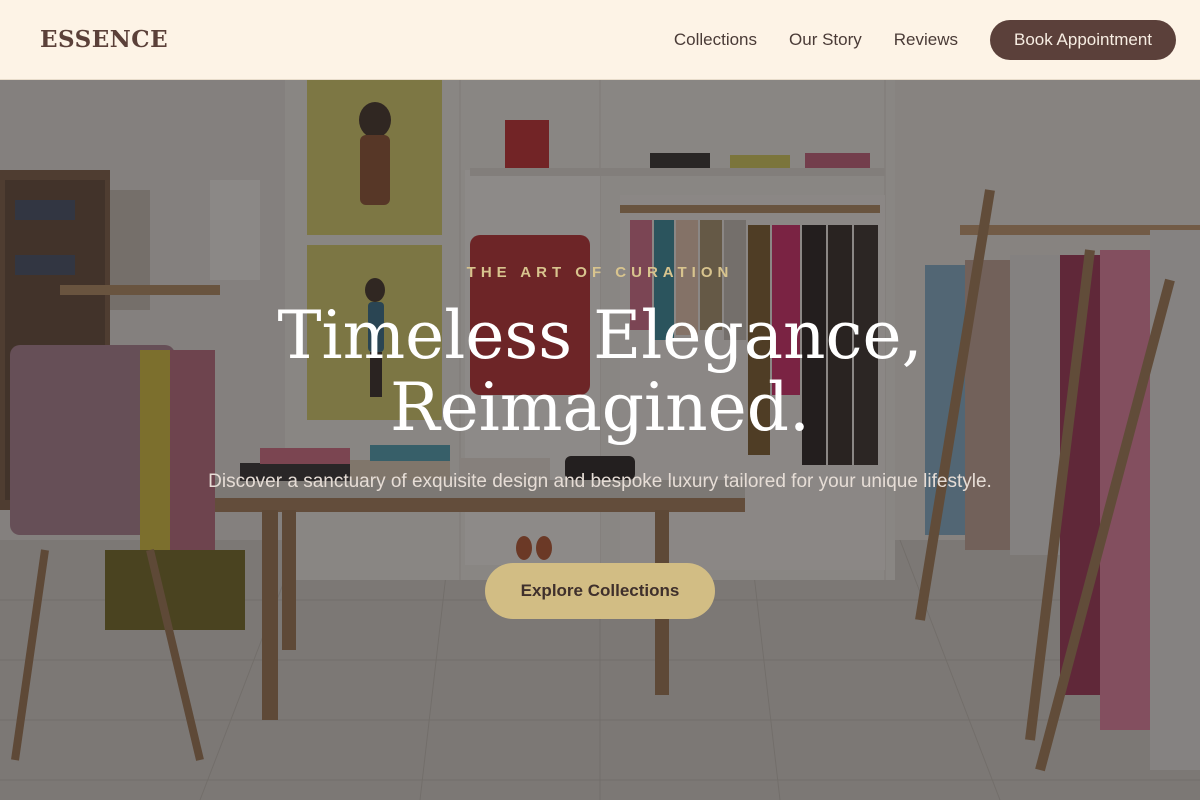  I want to click on nav-link-collections: Collections, so click(715, 40).